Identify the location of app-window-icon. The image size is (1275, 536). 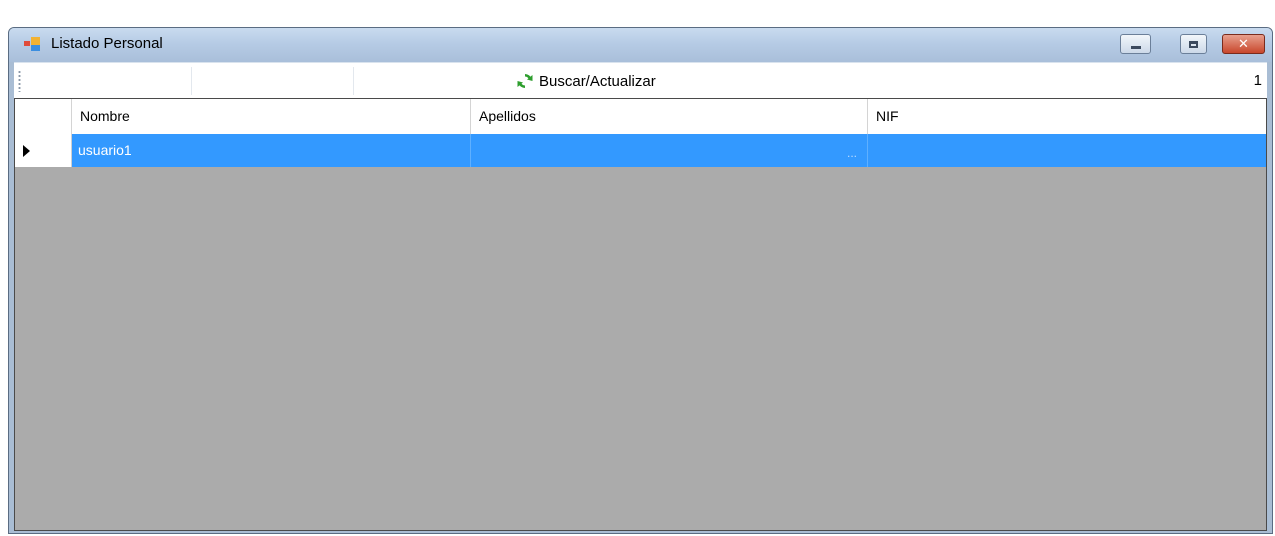
(32, 44).